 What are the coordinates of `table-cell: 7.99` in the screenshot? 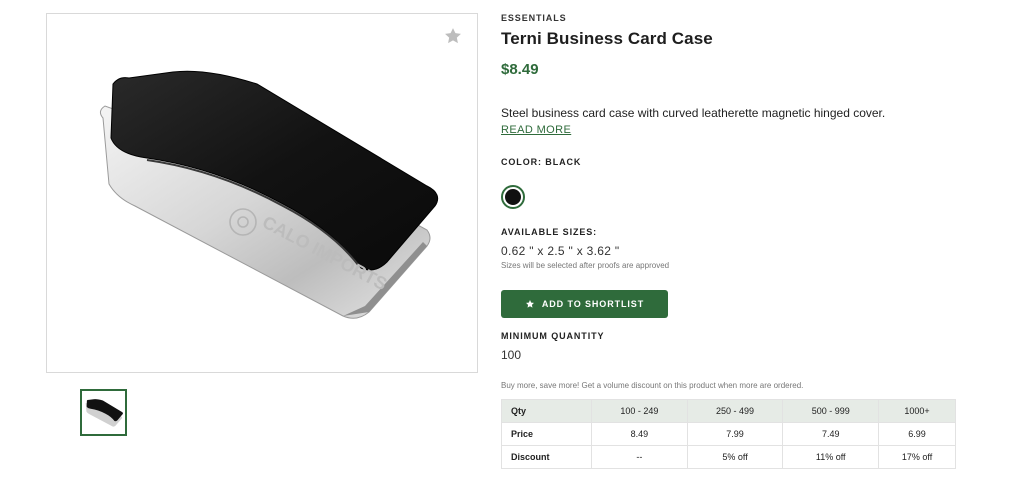 It's located at (735, 434).